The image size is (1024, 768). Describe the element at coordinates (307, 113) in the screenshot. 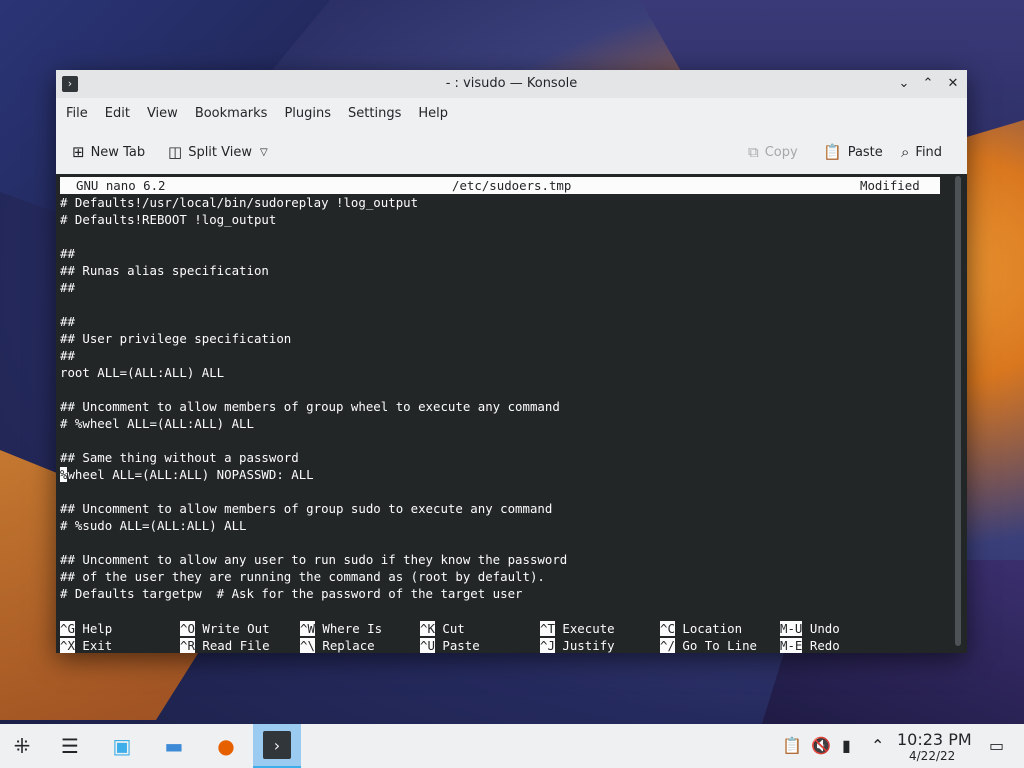

I see `menu-plugins: Plugins` at that location.